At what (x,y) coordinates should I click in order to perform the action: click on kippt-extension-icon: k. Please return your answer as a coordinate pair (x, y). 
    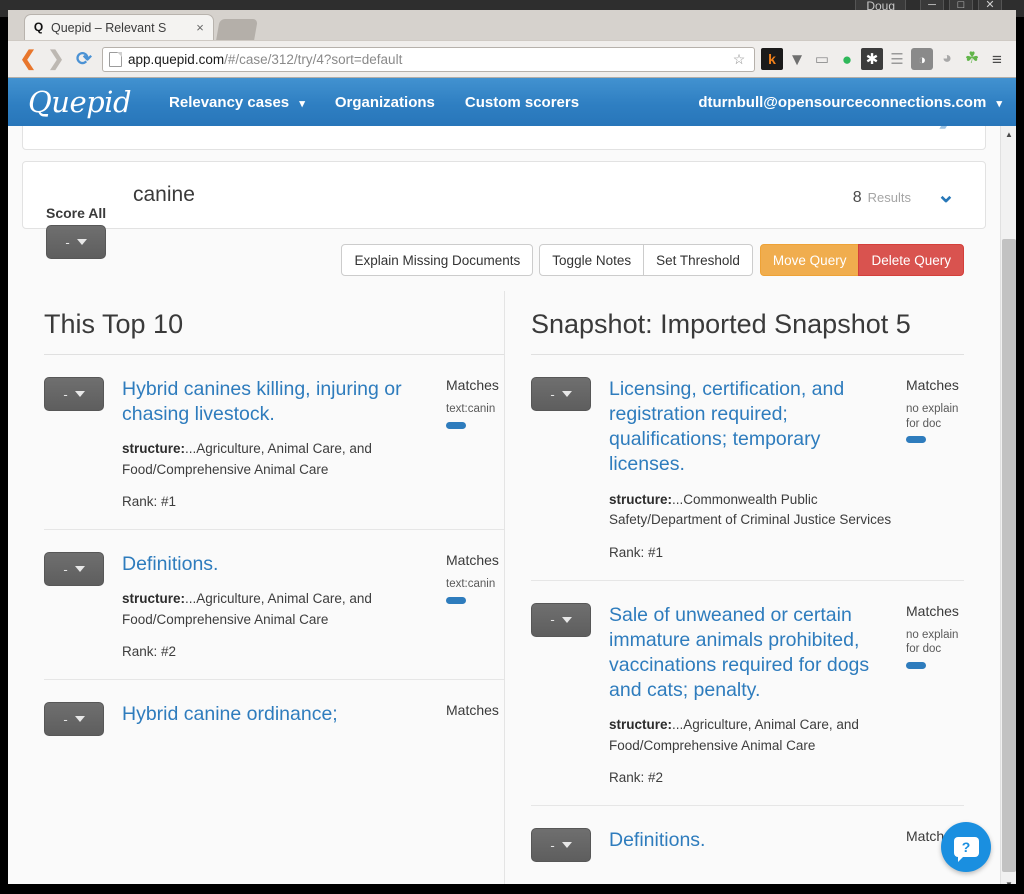
    Looking at the image, I should click on (772, 59).